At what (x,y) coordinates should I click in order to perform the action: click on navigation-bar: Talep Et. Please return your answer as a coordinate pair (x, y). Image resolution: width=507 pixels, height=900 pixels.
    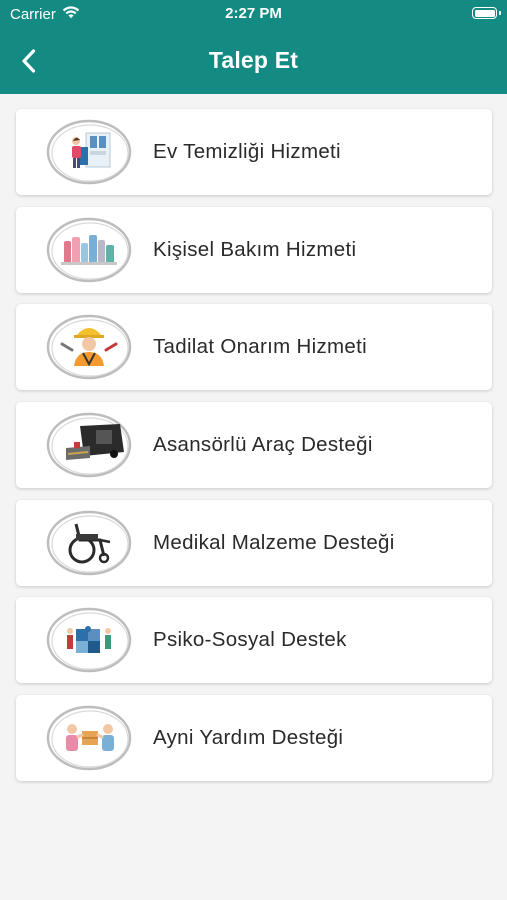
    Looking at the image, I should click on (253, 62).